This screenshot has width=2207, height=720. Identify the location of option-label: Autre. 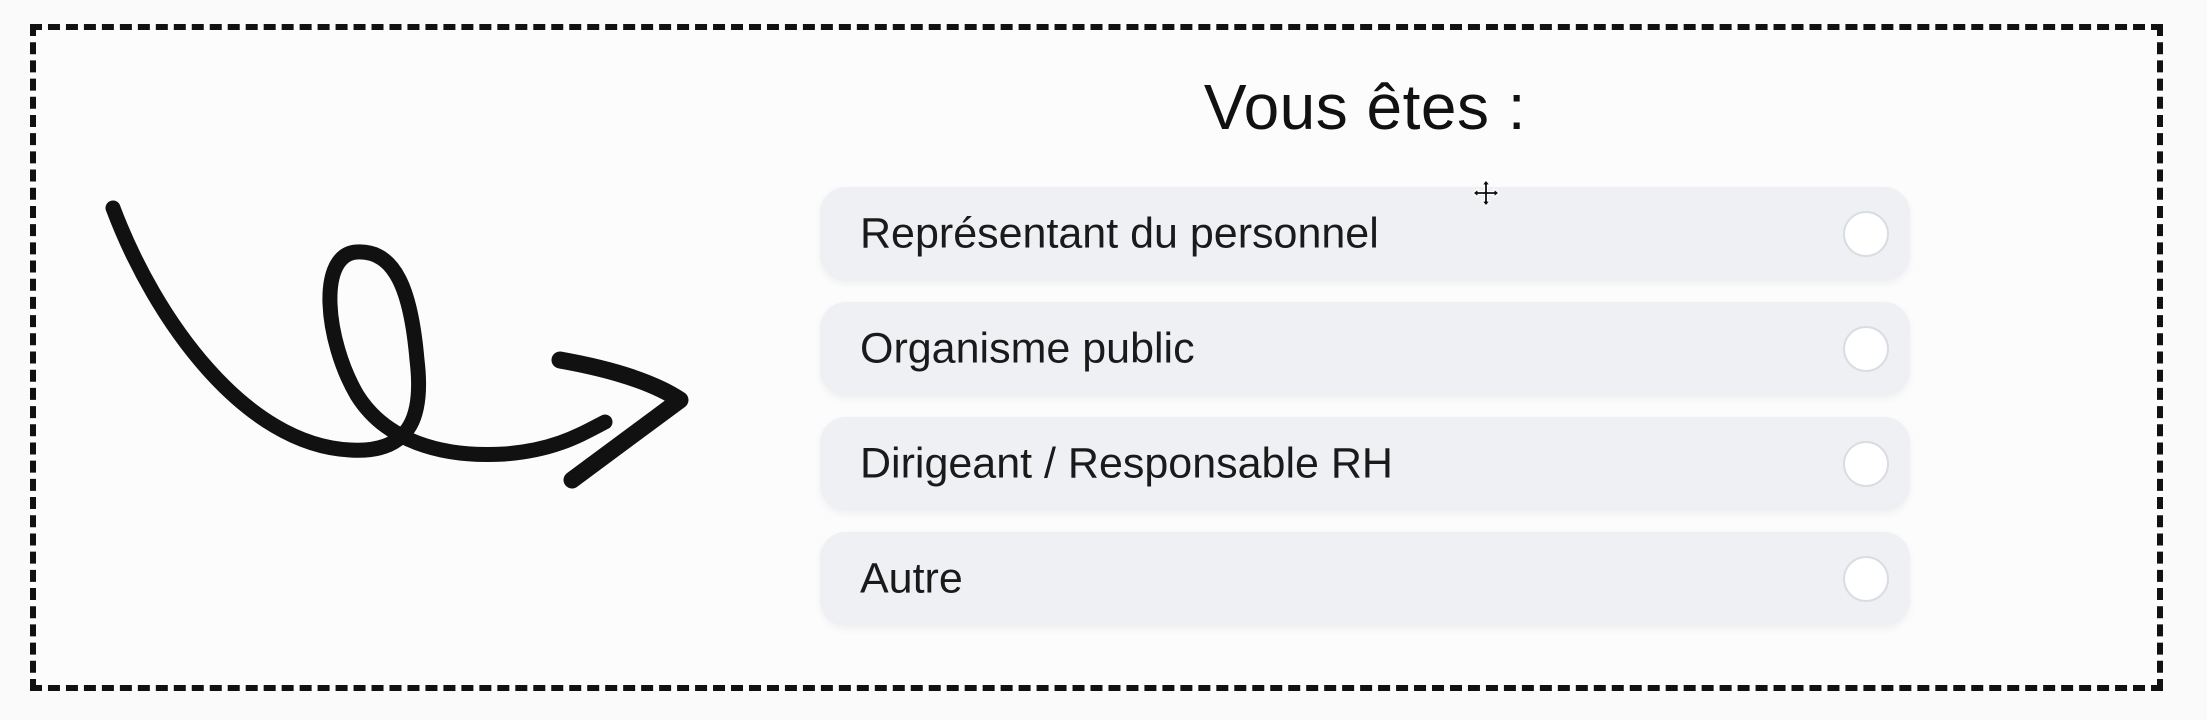
(911, 578).